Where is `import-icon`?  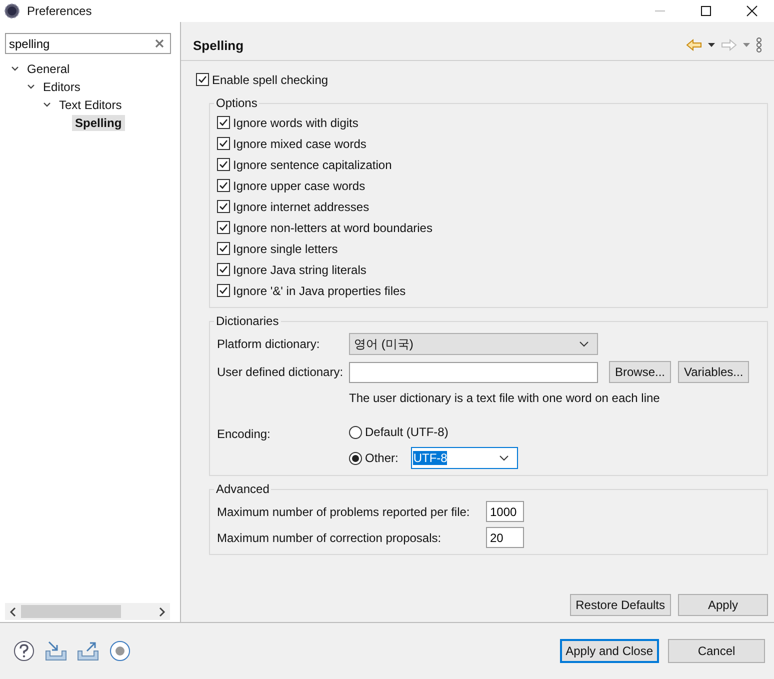
import-icon is located at coordinates (56, 651).